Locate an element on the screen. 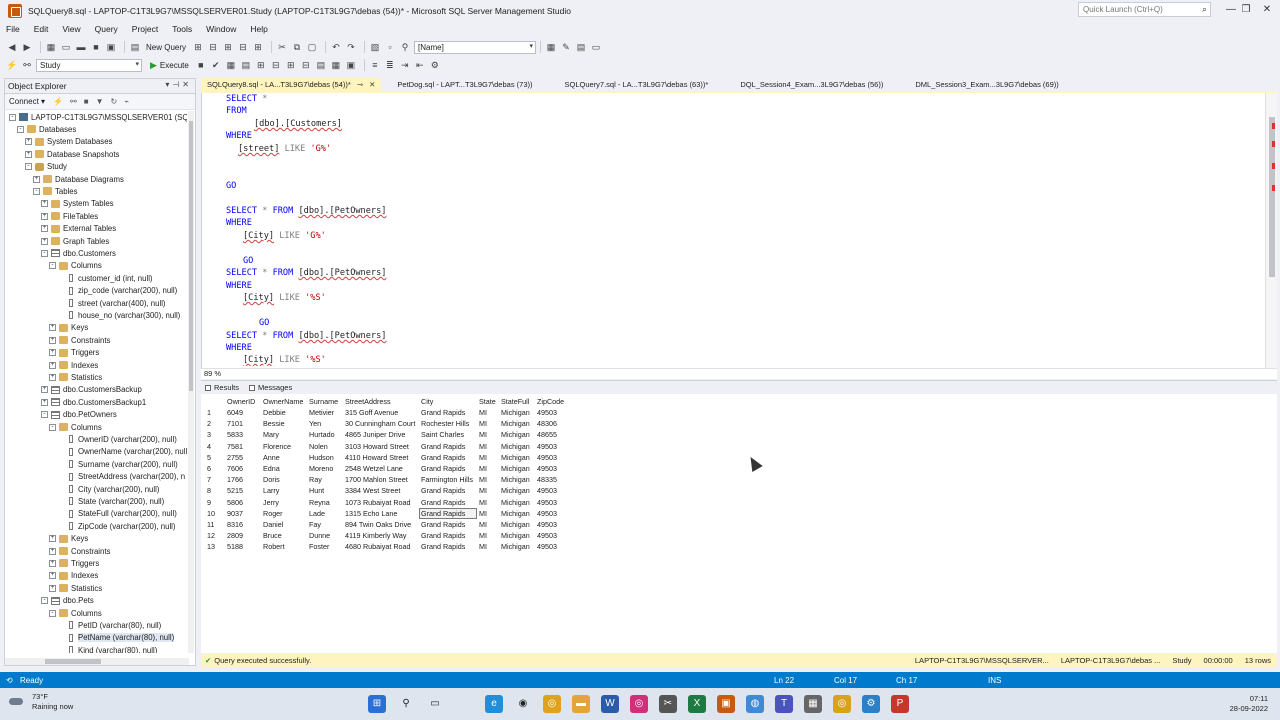  navigate-icon: ▫ is located at coordinates (390, 47).